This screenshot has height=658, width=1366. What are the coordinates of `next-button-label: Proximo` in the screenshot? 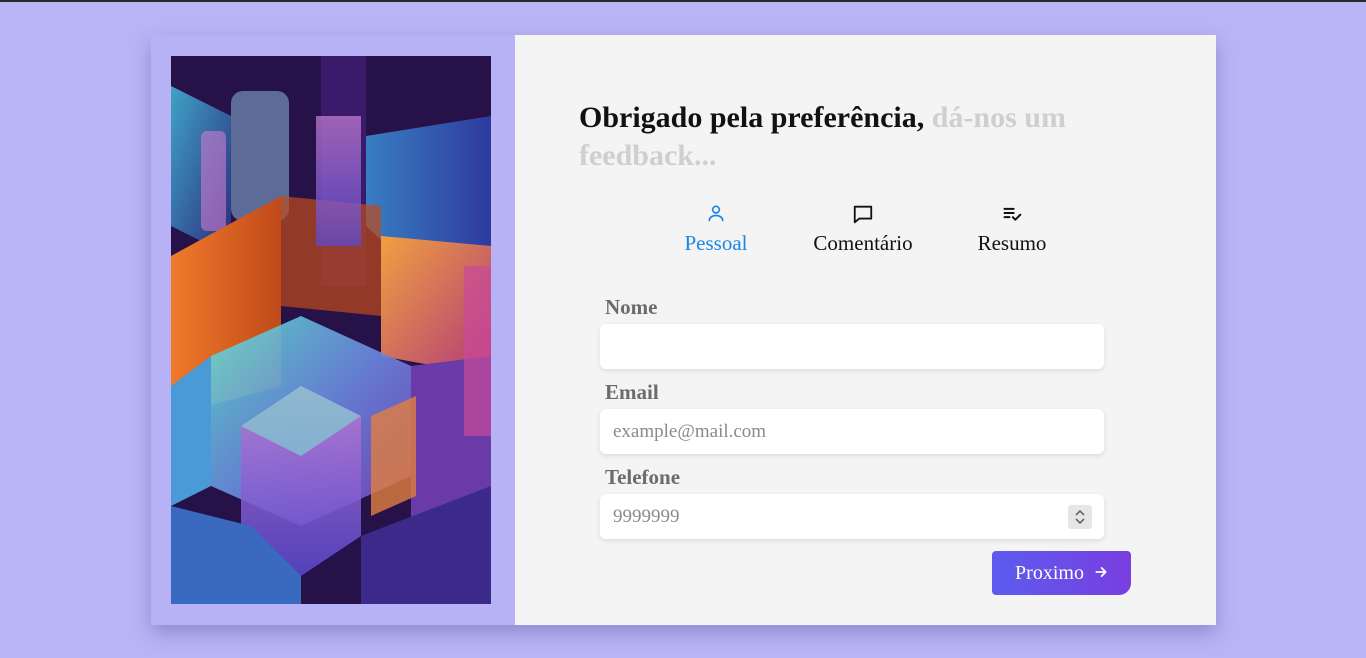 It's located at (1049, 572).